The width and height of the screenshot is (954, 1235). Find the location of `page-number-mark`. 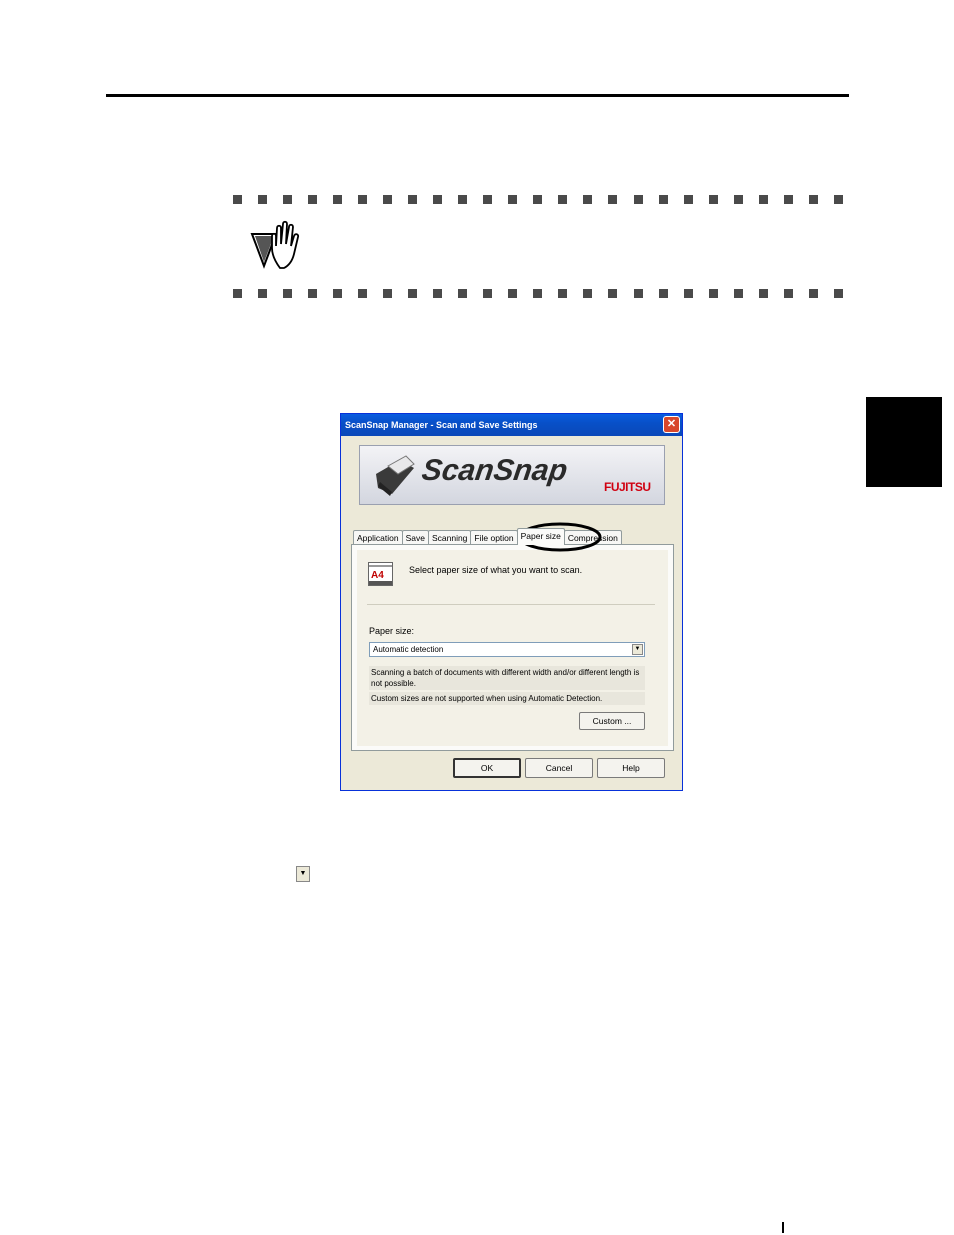

page-number-mark is located at coordinates (783, 1227).